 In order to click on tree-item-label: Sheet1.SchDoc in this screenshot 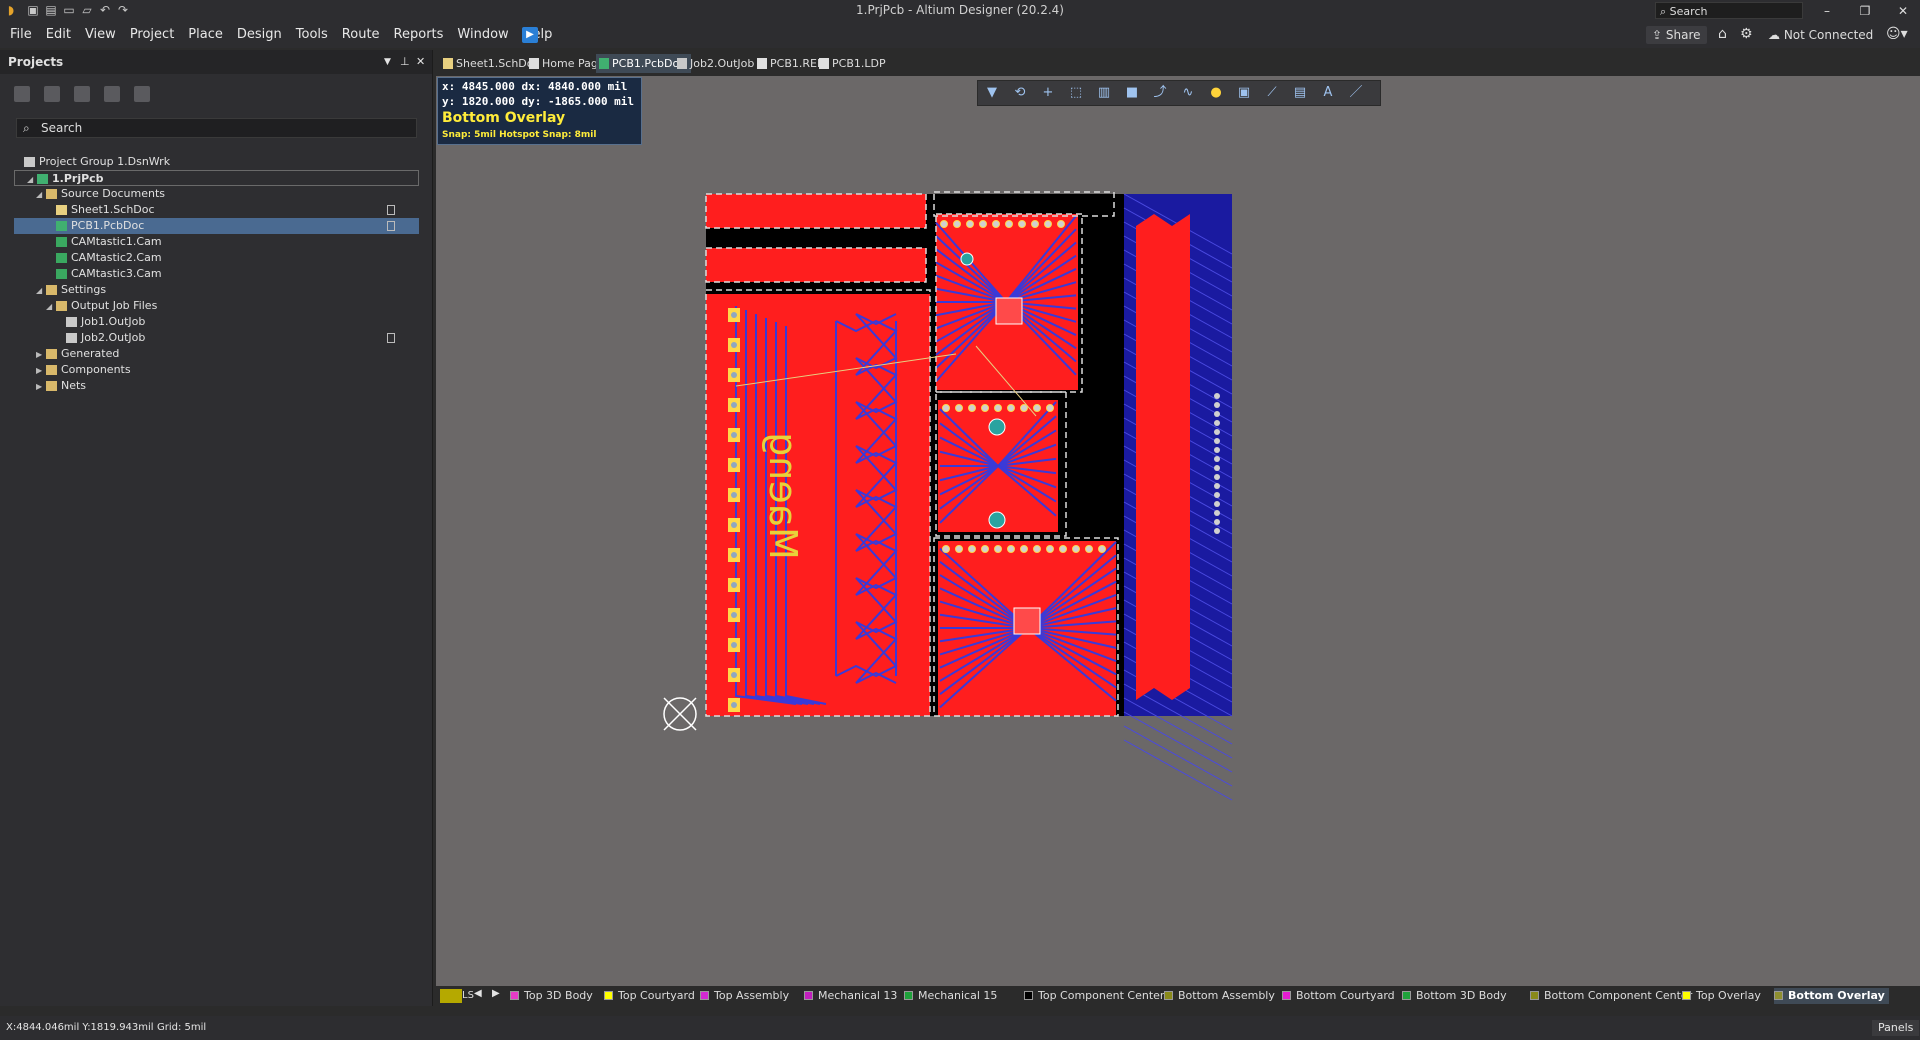, I will do `click(113, 209)`.